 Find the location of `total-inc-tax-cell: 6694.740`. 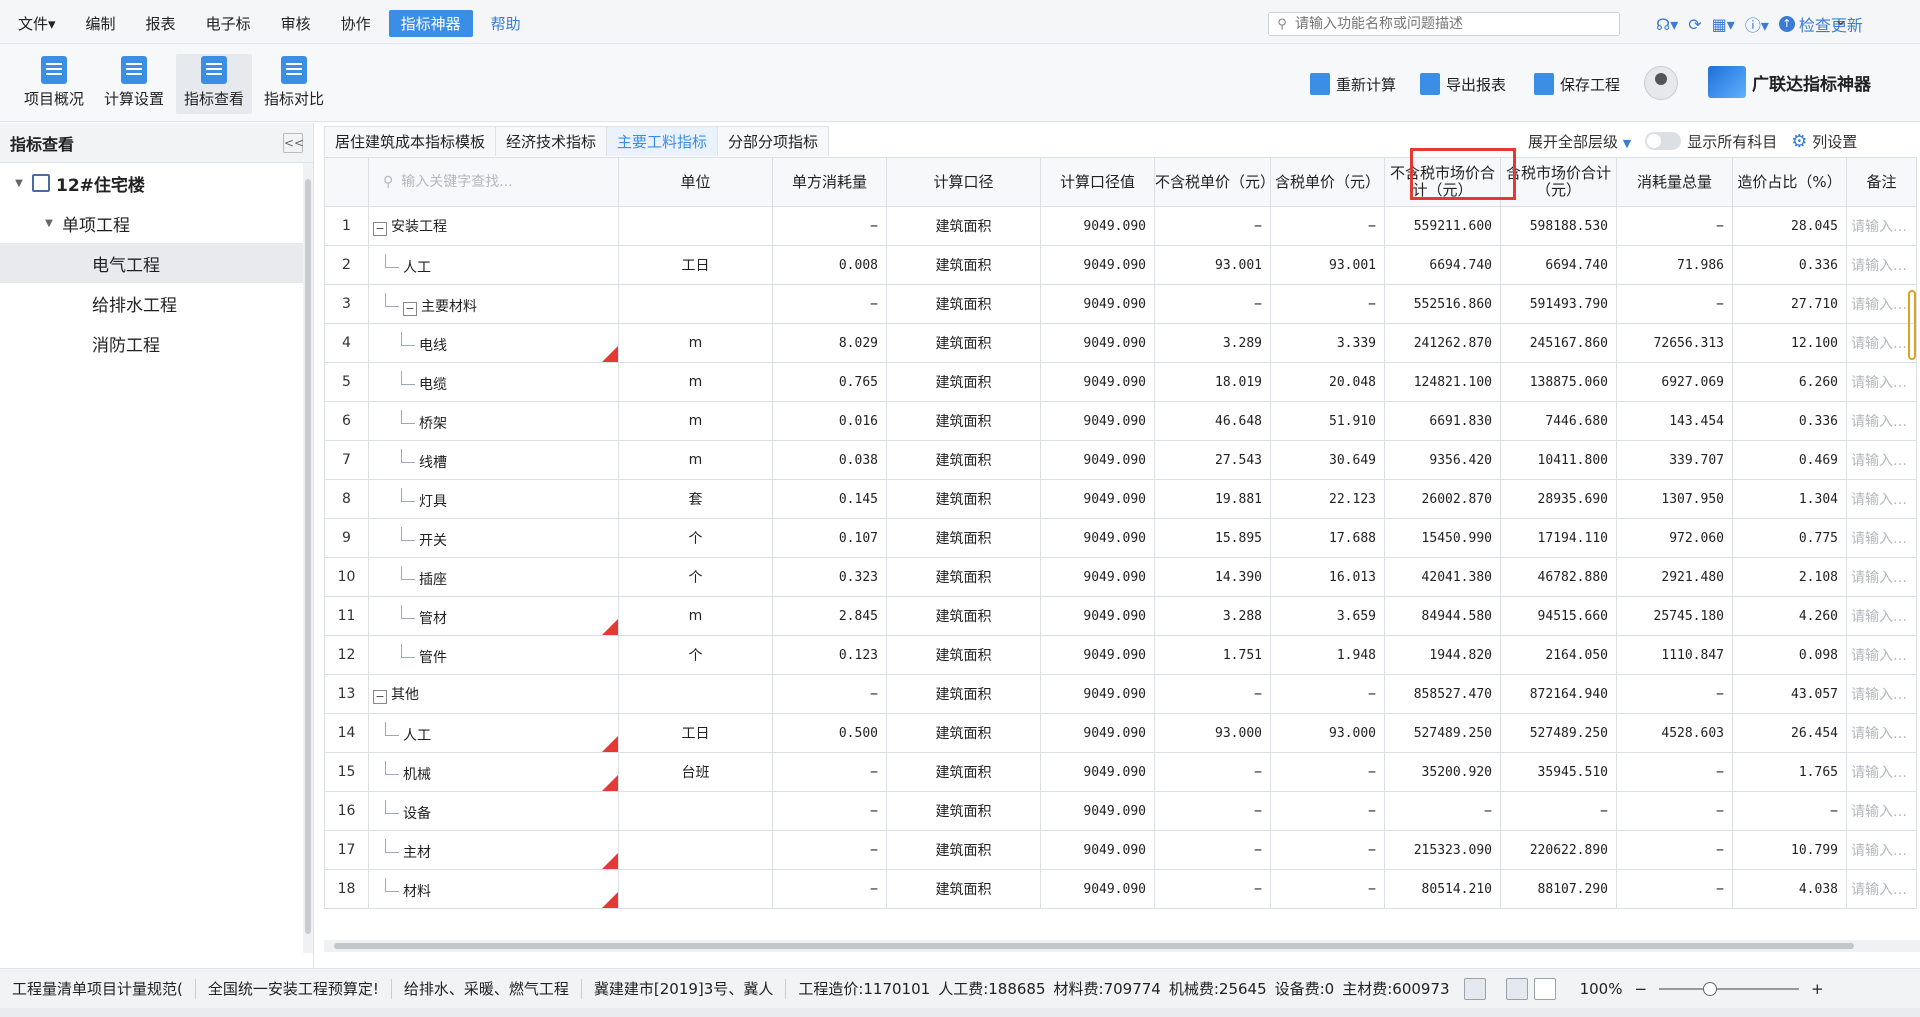

total-inc-tax-cell: 6694.740 is located at coordinates (1558, 265).